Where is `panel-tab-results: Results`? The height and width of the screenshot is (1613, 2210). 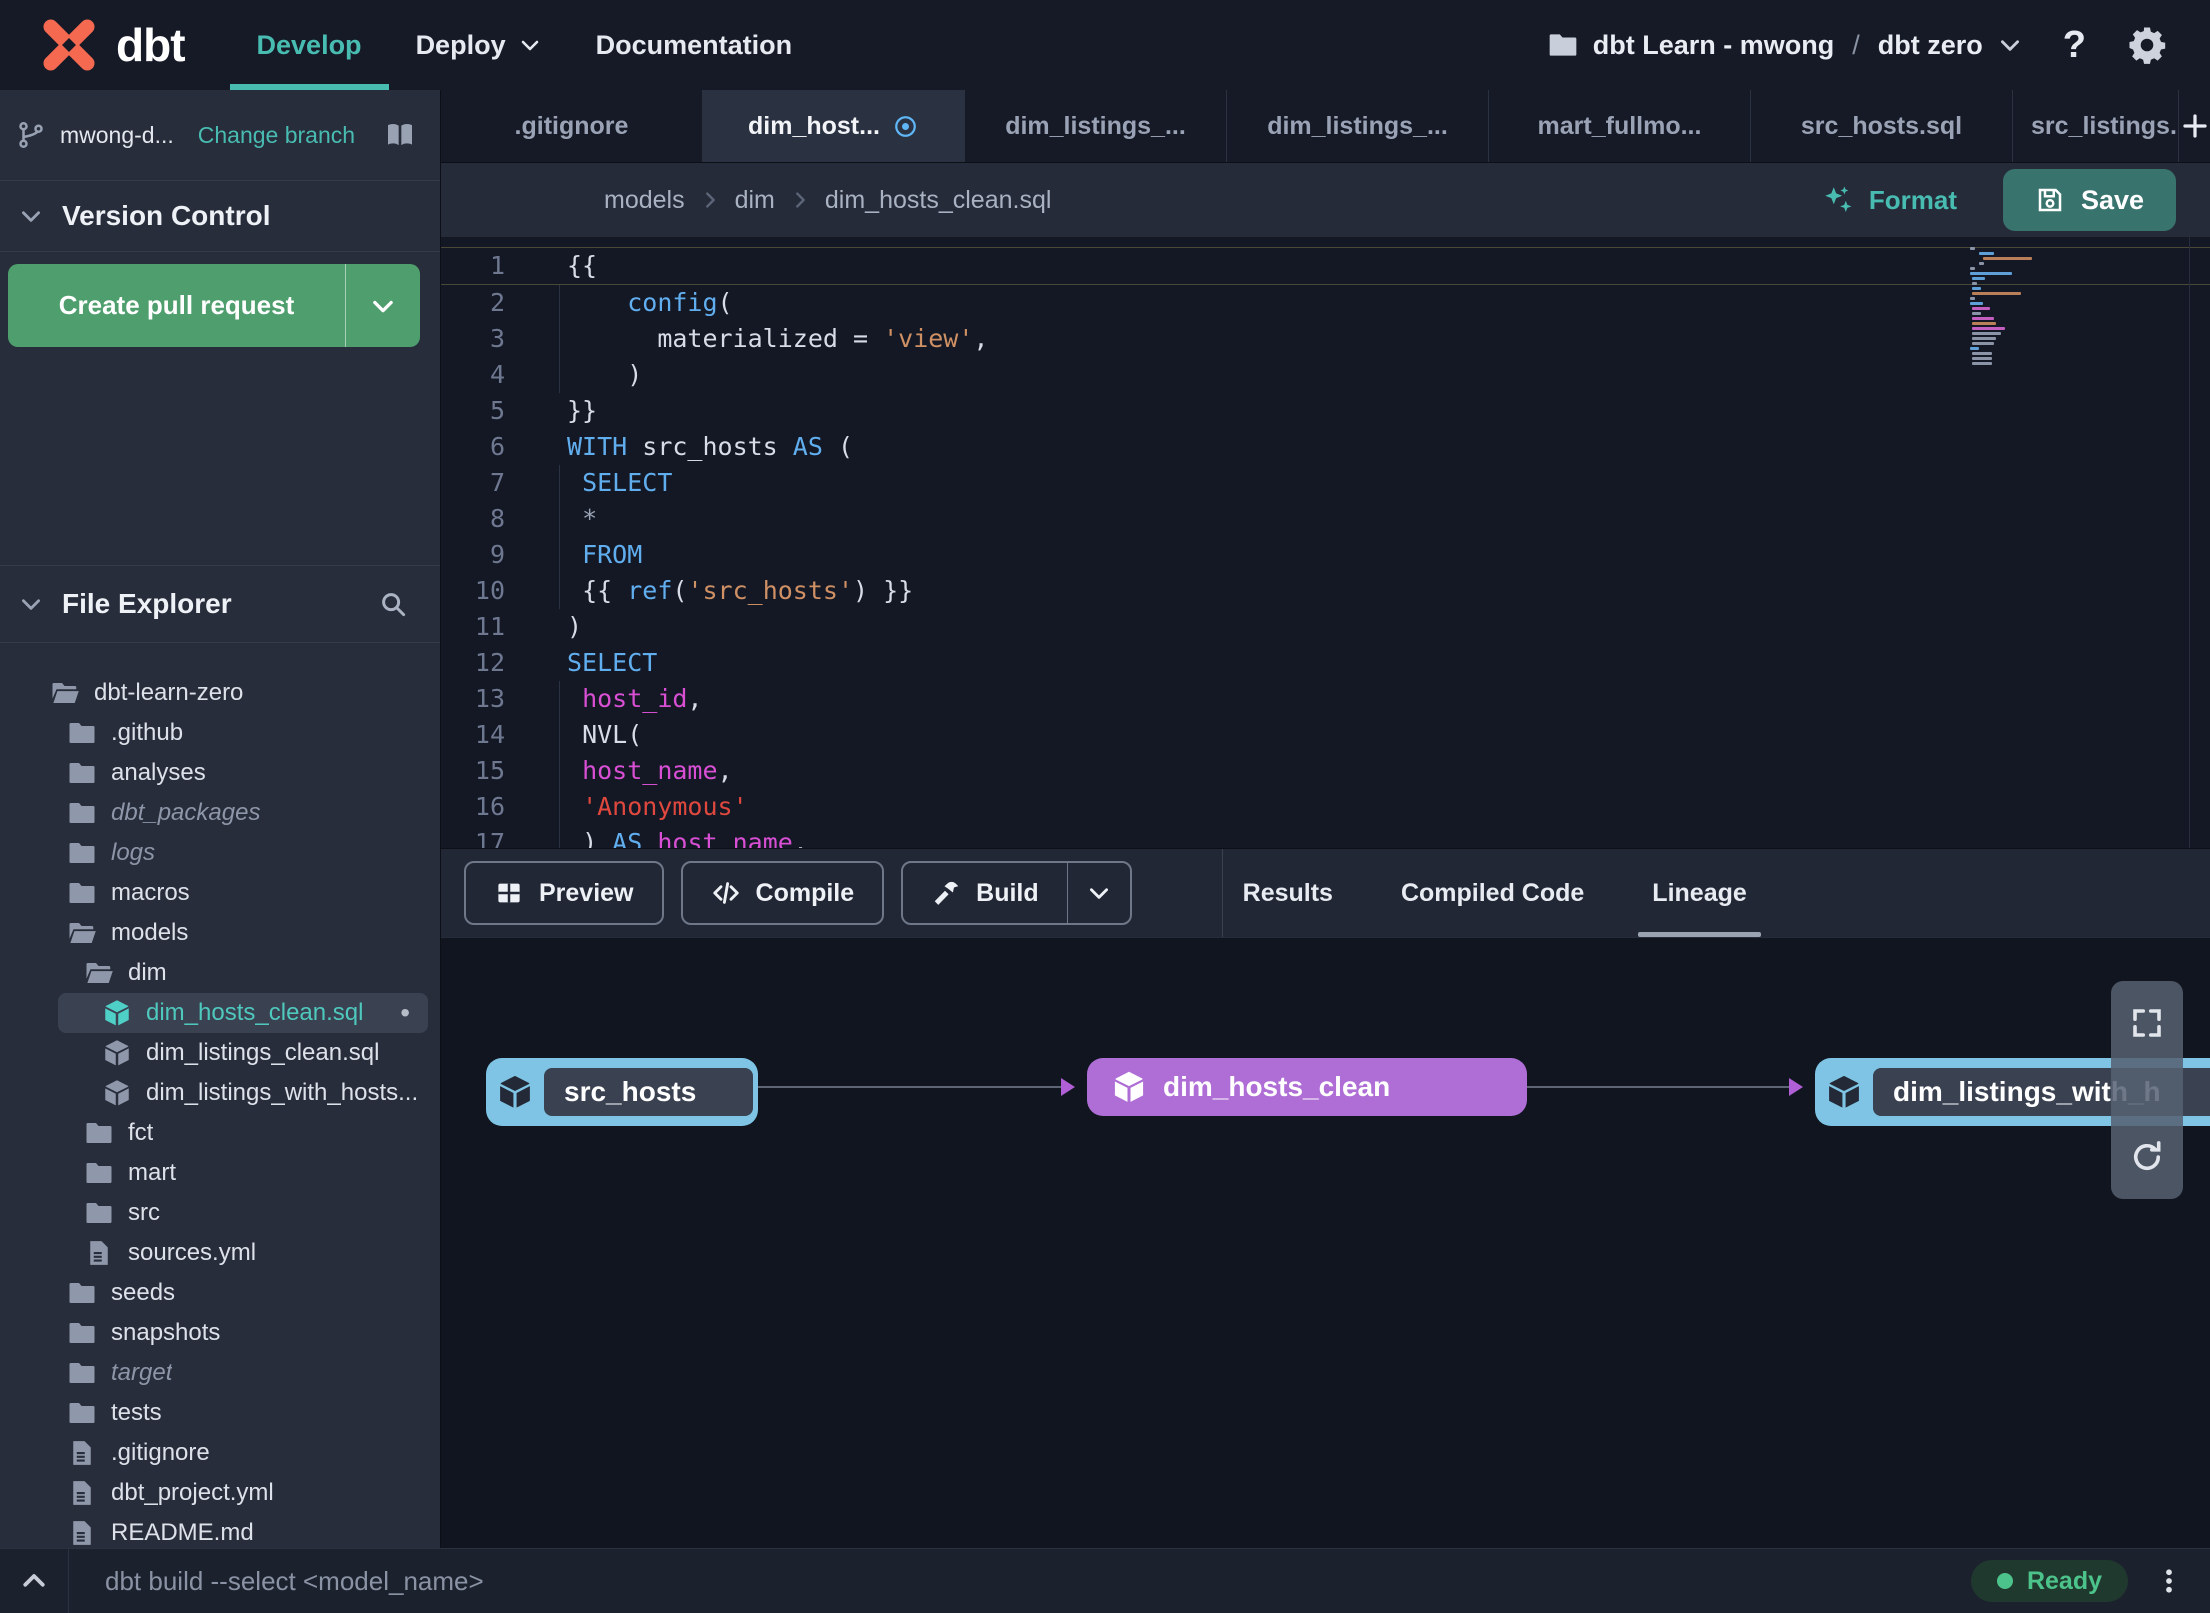
panel-tab-results: Results is located at coordinates (1288, 893).